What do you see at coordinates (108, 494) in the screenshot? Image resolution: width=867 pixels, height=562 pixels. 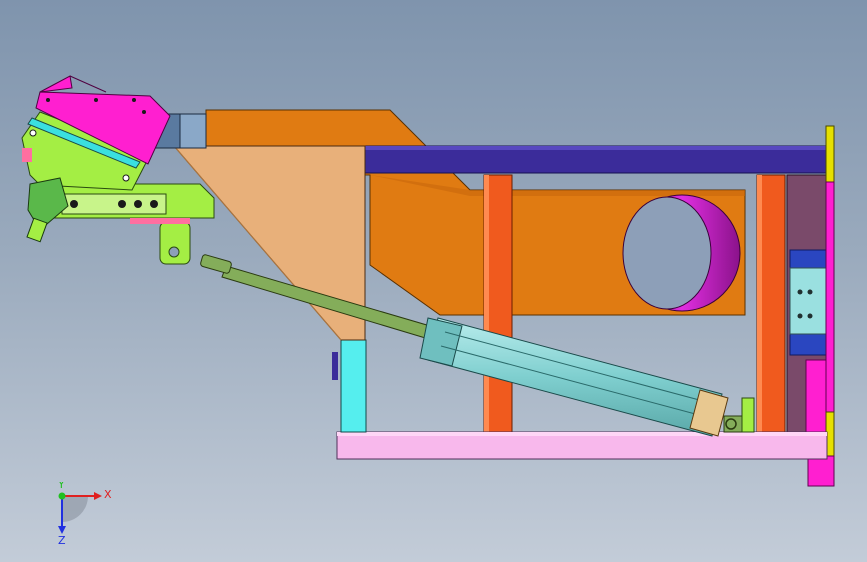 I see `x-axis-label: X` at bounding box center [108, 494].